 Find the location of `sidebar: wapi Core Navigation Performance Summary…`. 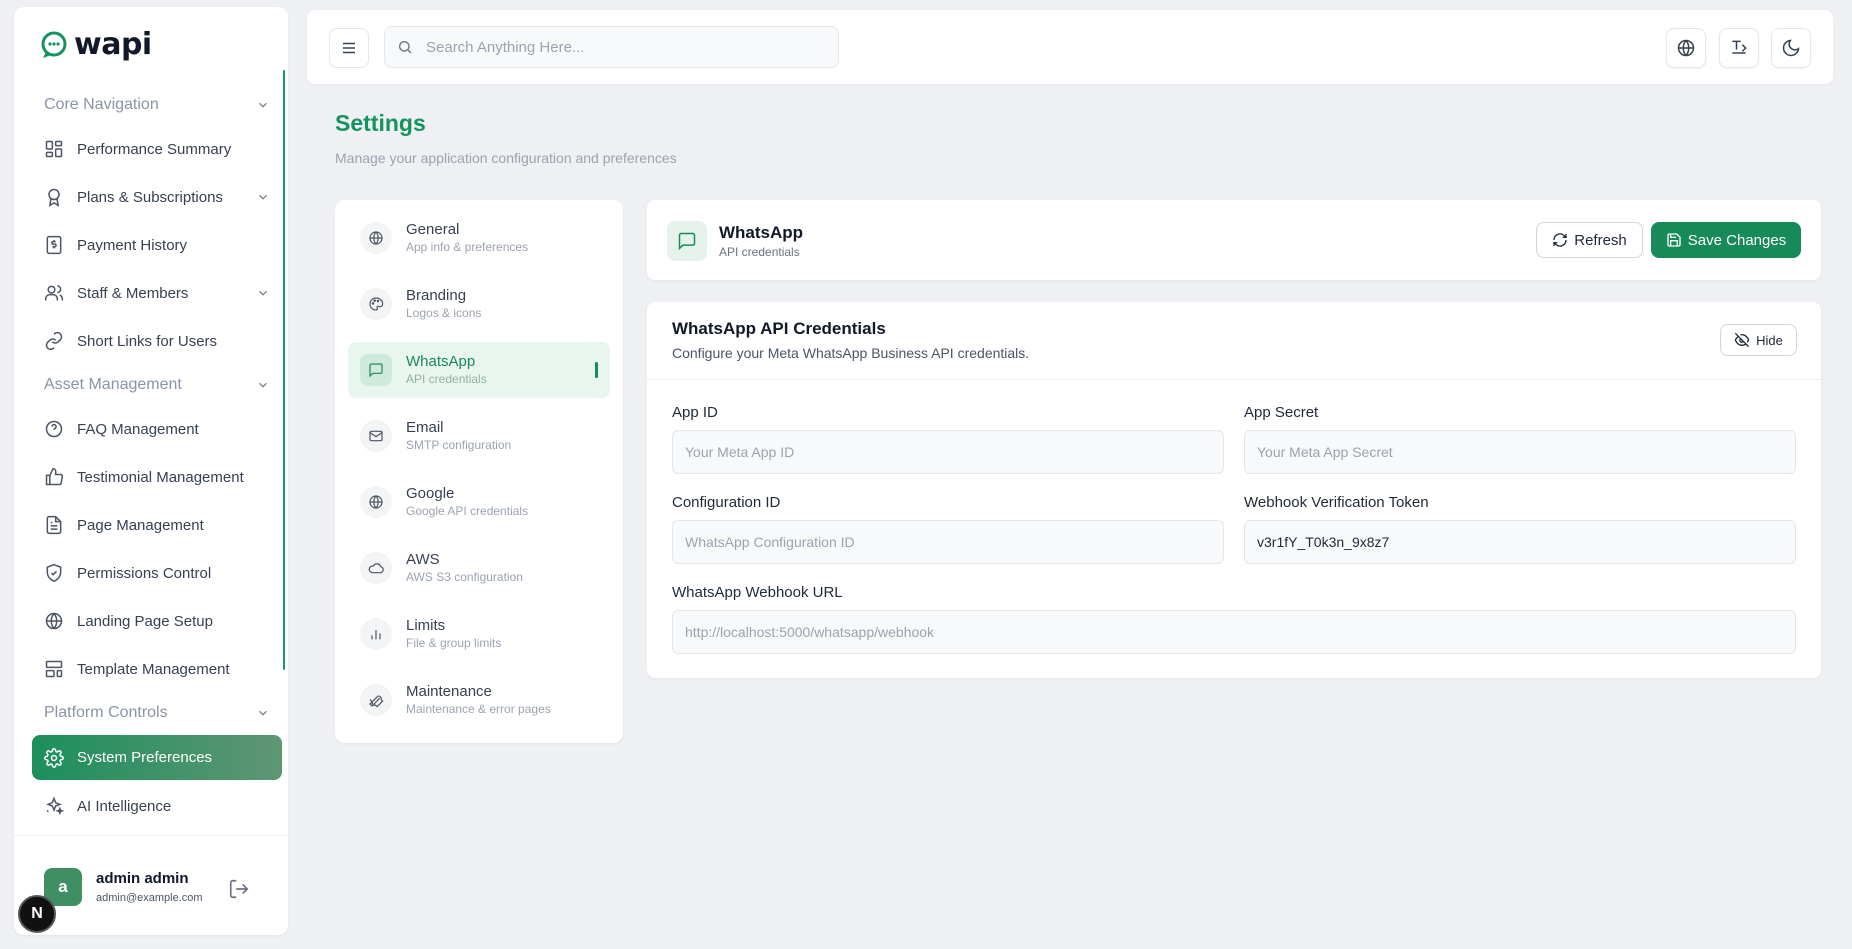

sidebar: wapi Core Navigation Performance Summary… is located at coordinates (151, 471).